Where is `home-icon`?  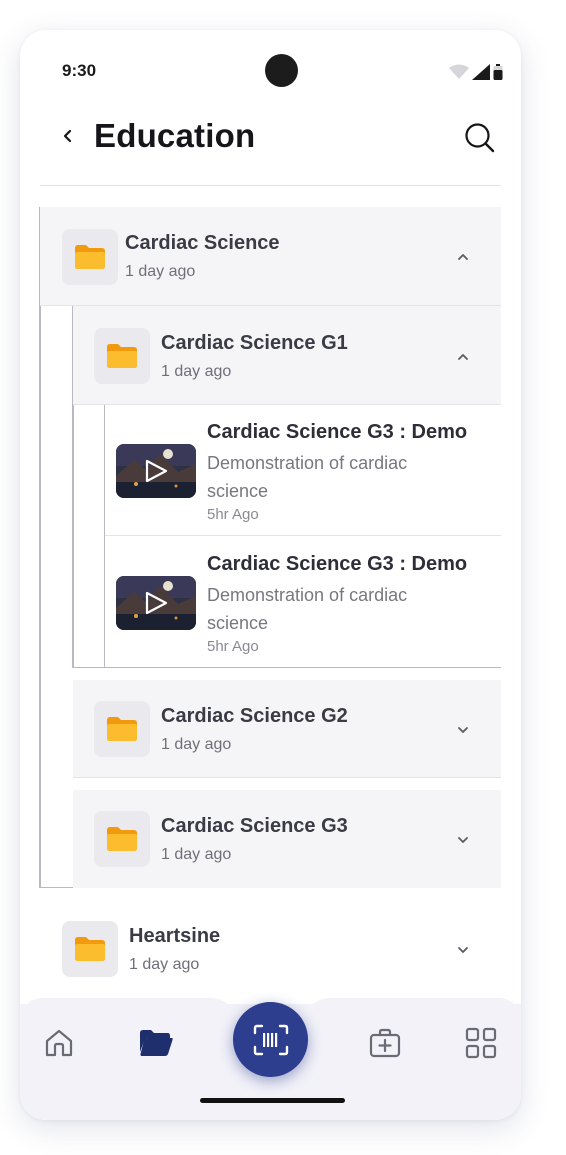
home-icon is located at coordinates (59, 1043).